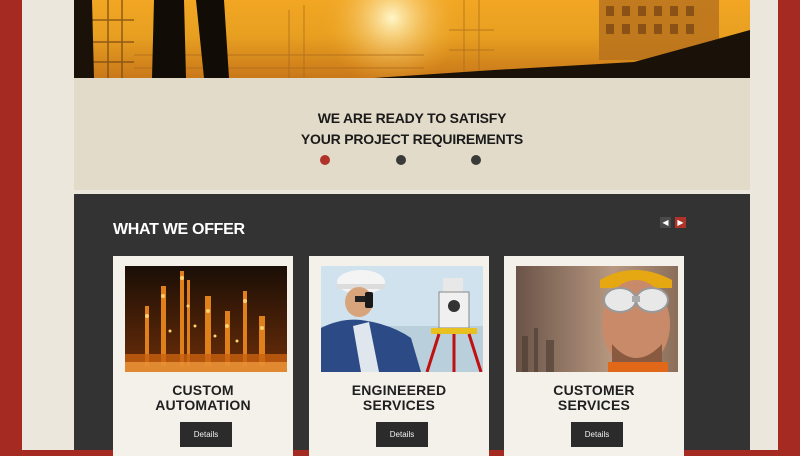 The image size is (800, 456). Describe the element at coordinates (412, 139) in the screenshot. I see `tagline-line-2: YOUR PROJECT REQUIREMENTS` at that location.